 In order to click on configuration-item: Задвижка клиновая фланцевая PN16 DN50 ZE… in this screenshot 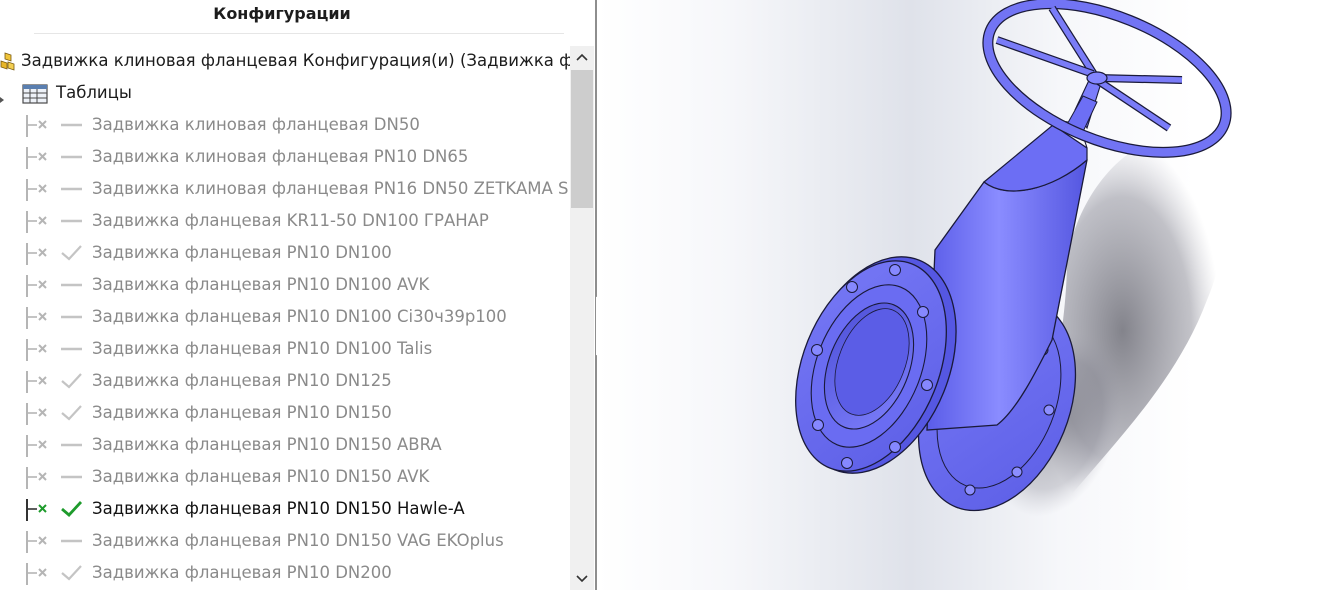, I will do `click(285, 189)`.